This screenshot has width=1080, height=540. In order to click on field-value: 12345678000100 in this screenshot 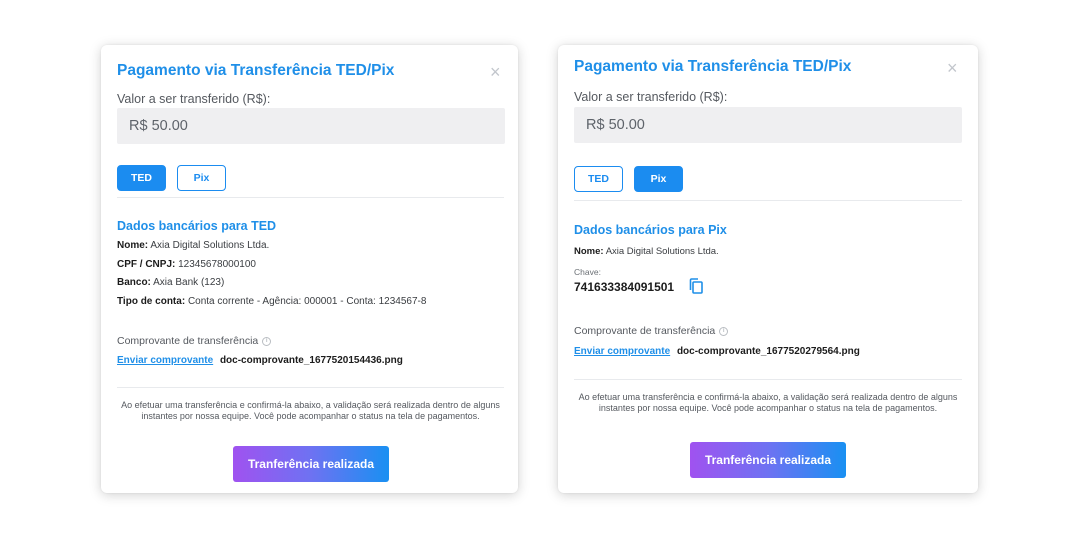, I will do `click(217, 264)`.